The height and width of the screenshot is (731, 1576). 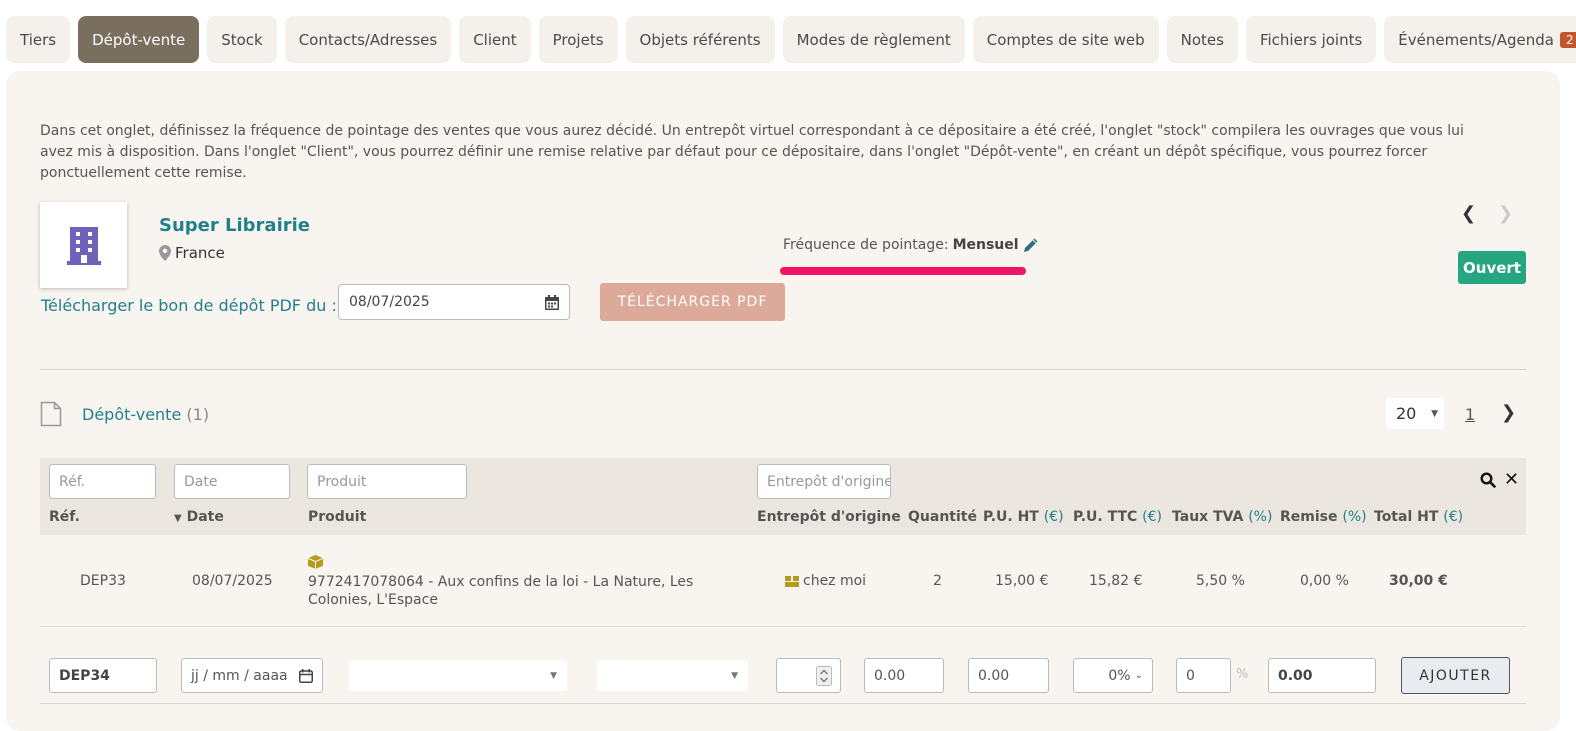 I want to click on page-size-select: 20 ▼, so click(x=1415, y=413).